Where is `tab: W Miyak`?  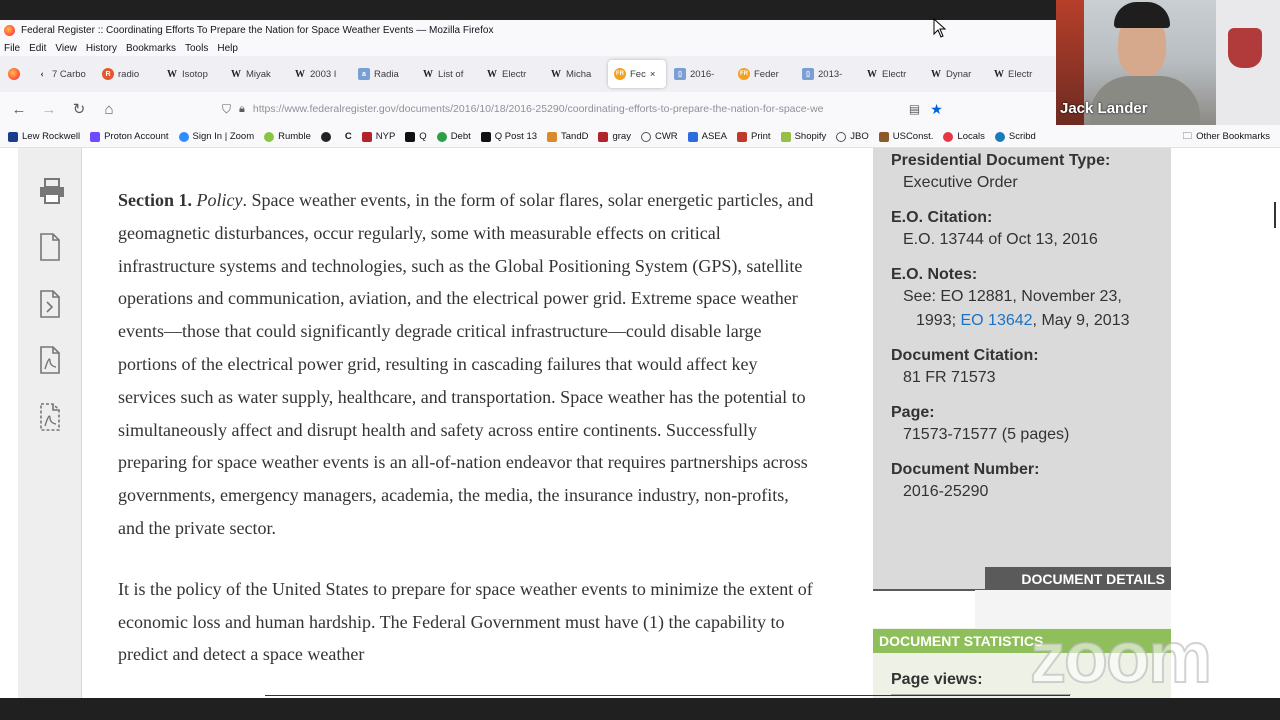
tab: W Miyak is located at coordinates (255, 74).